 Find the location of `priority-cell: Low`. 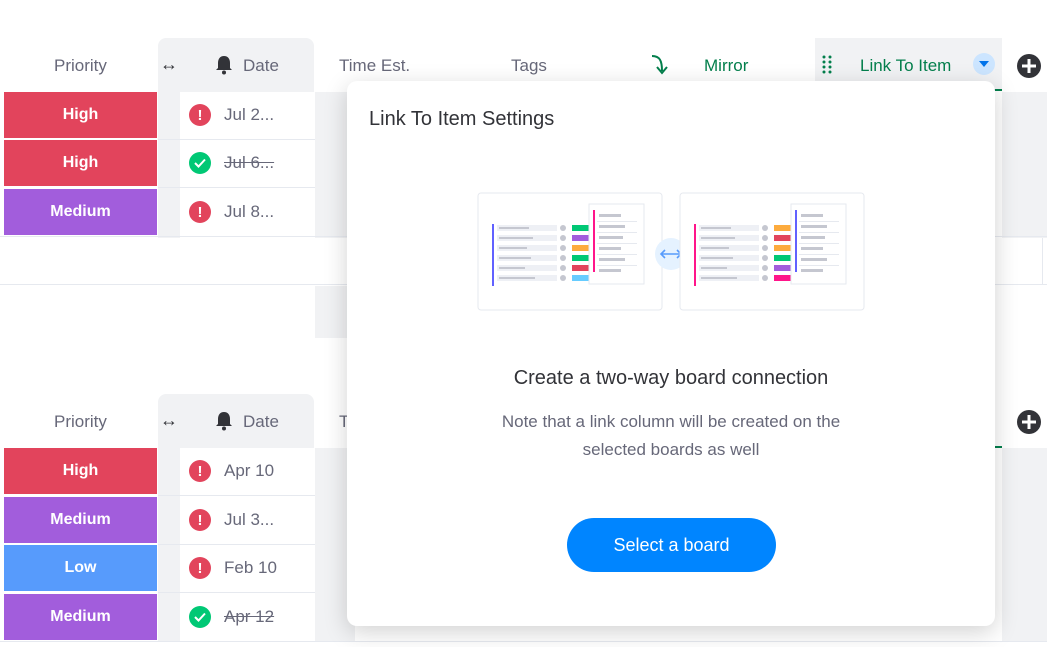

priority-cell: Low is located at coordinates (80, 568).